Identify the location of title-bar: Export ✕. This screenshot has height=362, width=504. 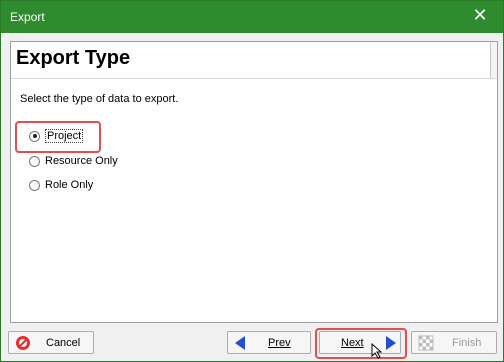
(252, 17).